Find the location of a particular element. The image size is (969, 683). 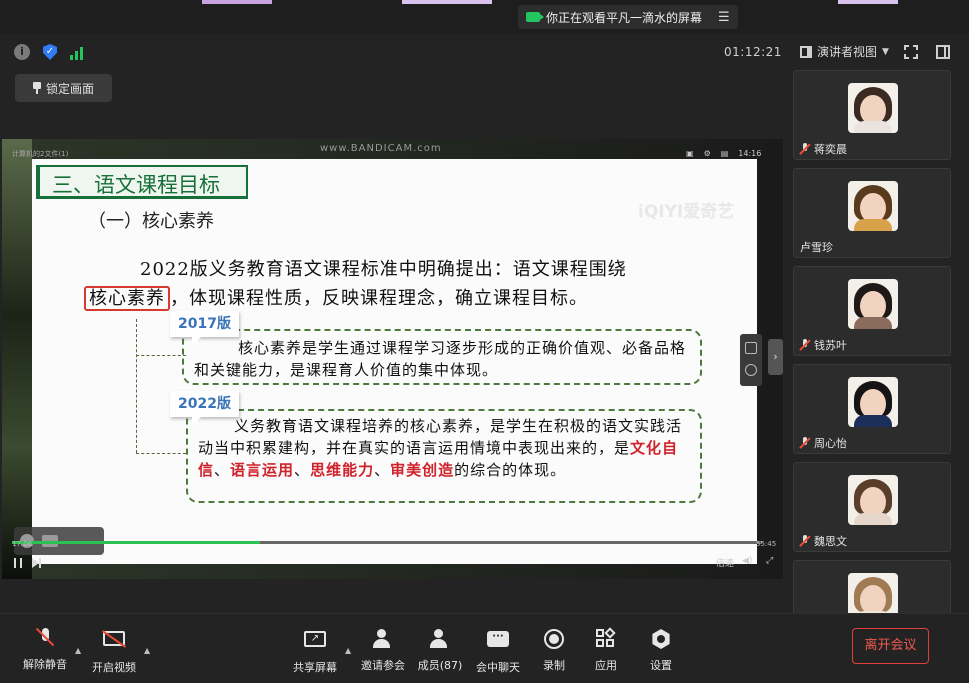

participant-tile: 蒋奕晨 is located at coordinates (872, 115).